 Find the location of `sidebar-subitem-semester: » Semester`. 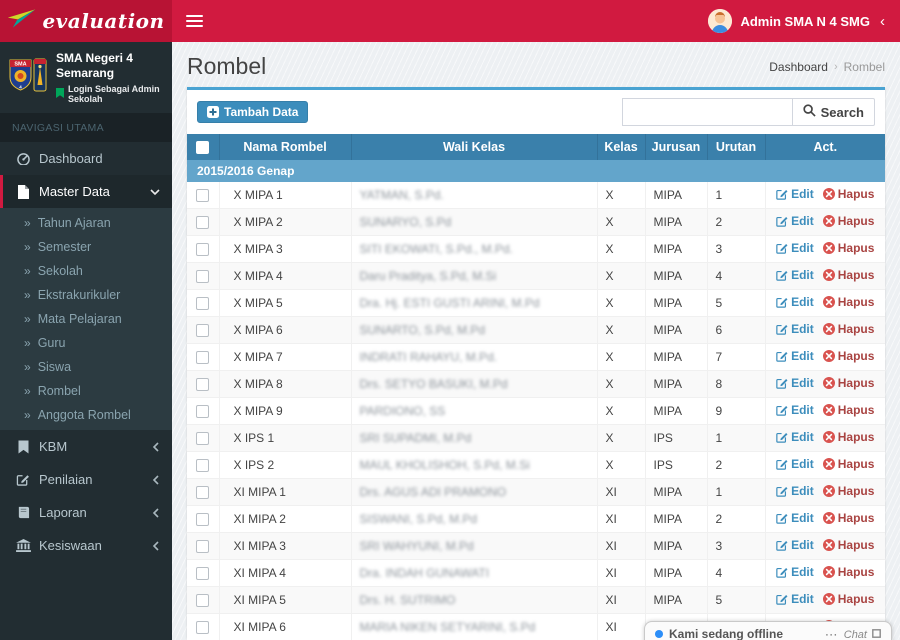

sidebar-subitem-semester: » Semester is located at coordinates (86, 247).